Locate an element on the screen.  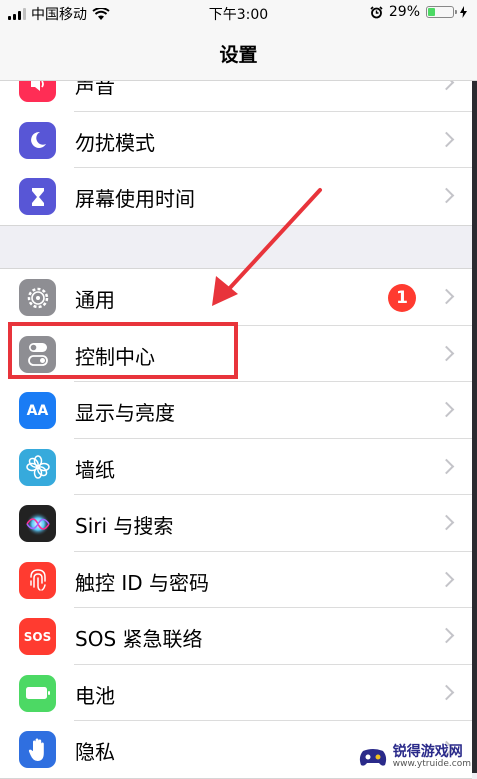
annotation-arrow is located at coordinates (267, 247).